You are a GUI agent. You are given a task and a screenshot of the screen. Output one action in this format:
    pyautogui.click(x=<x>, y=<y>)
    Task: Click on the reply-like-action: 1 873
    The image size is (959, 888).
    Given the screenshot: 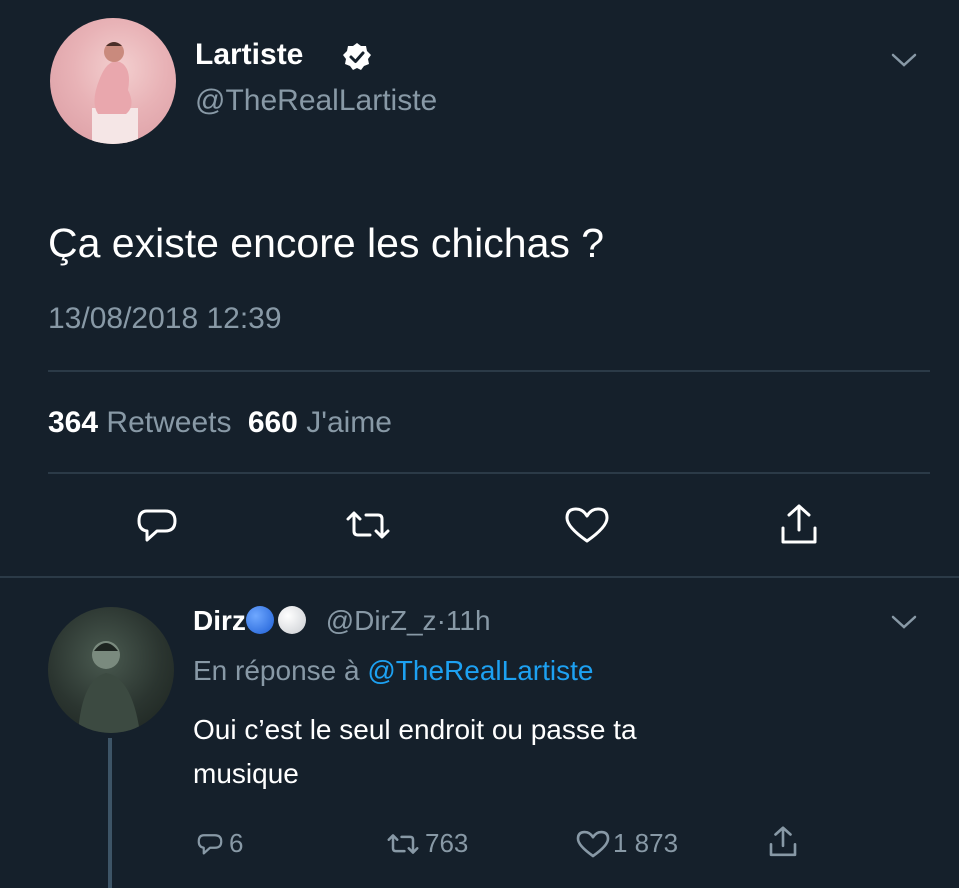 What is the action you would take?
    pyautogui.click(x=626, y=843)
    